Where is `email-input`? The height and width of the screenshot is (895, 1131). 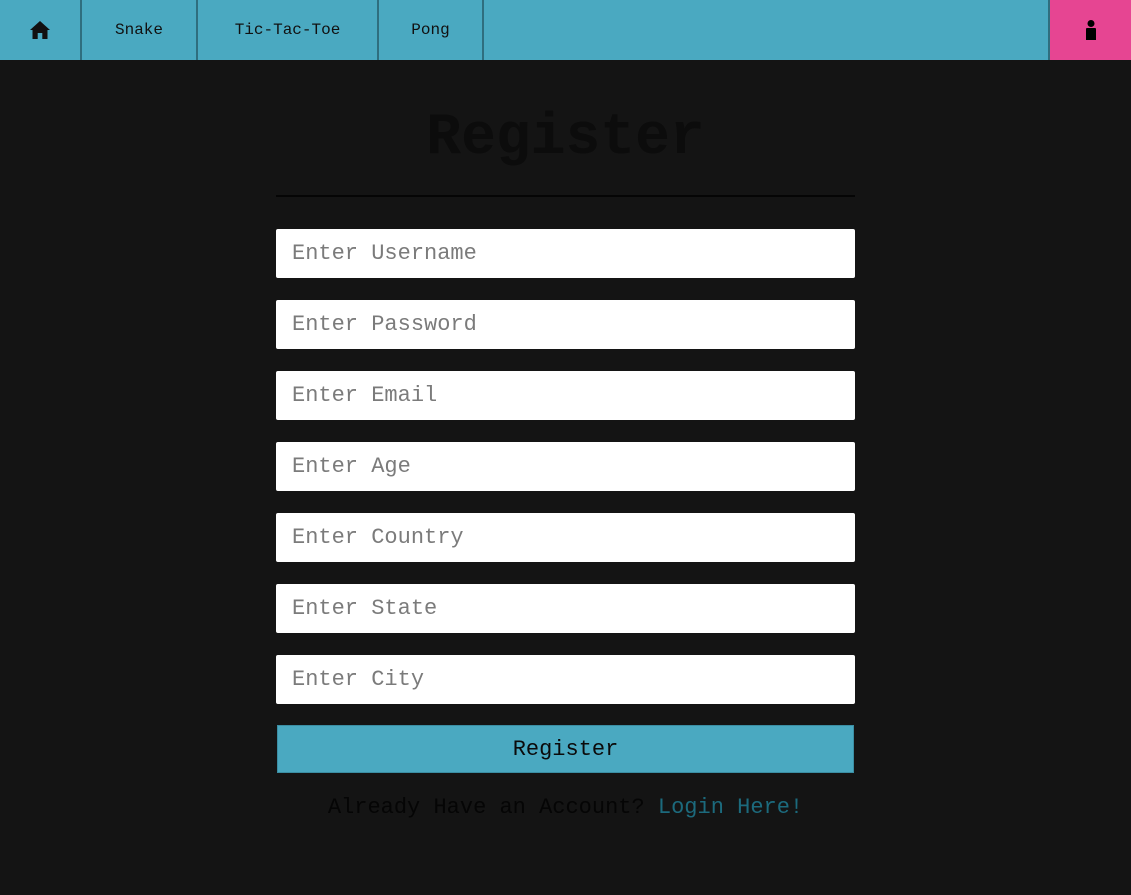
email-input is located at coordinates (565, 395).